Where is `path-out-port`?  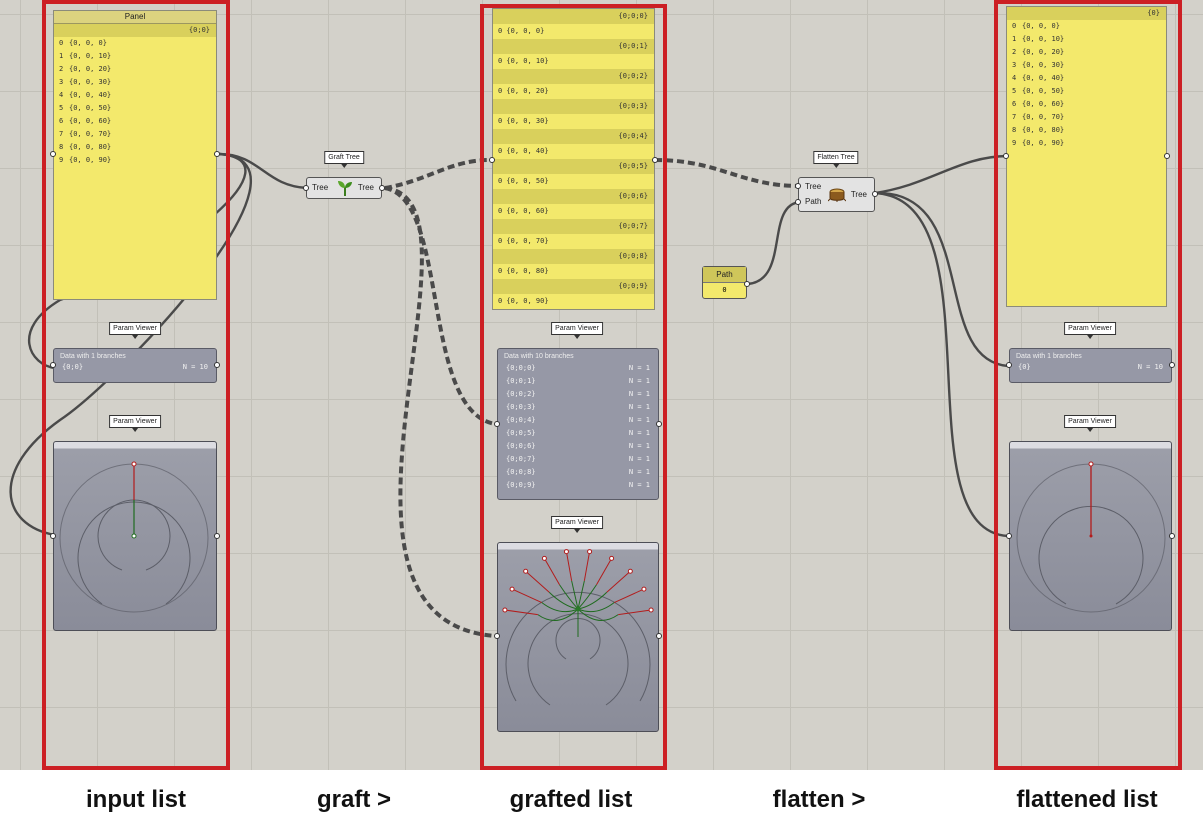
path-out-port is located at coordinates (747, 284).